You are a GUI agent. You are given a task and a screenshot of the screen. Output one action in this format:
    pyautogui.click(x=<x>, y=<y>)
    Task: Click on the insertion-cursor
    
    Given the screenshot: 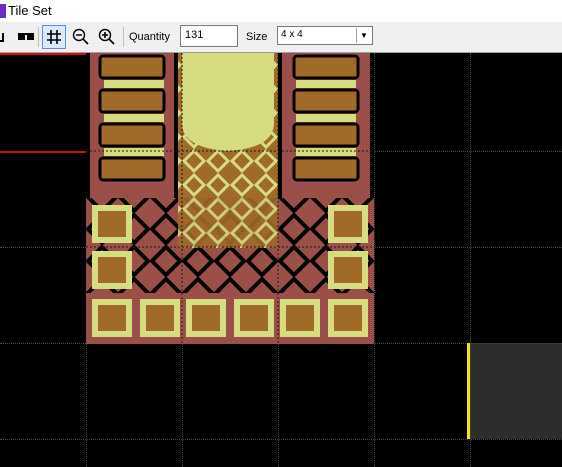 What is the action you would take?
    pyautogui.click(x=468, y=391)
    